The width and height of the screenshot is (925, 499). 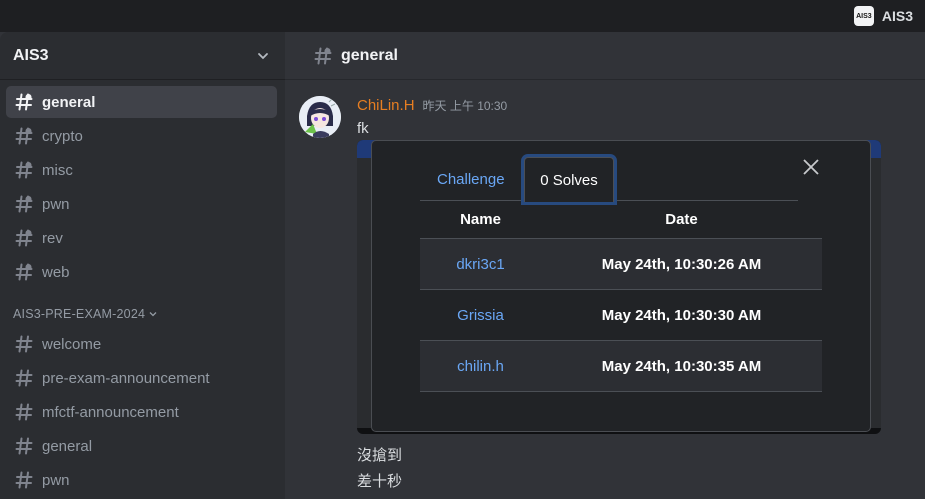 I want to click on table-row: dkri3c1 May 24th, 10:30:26 AM, so click(x=621, y=264).